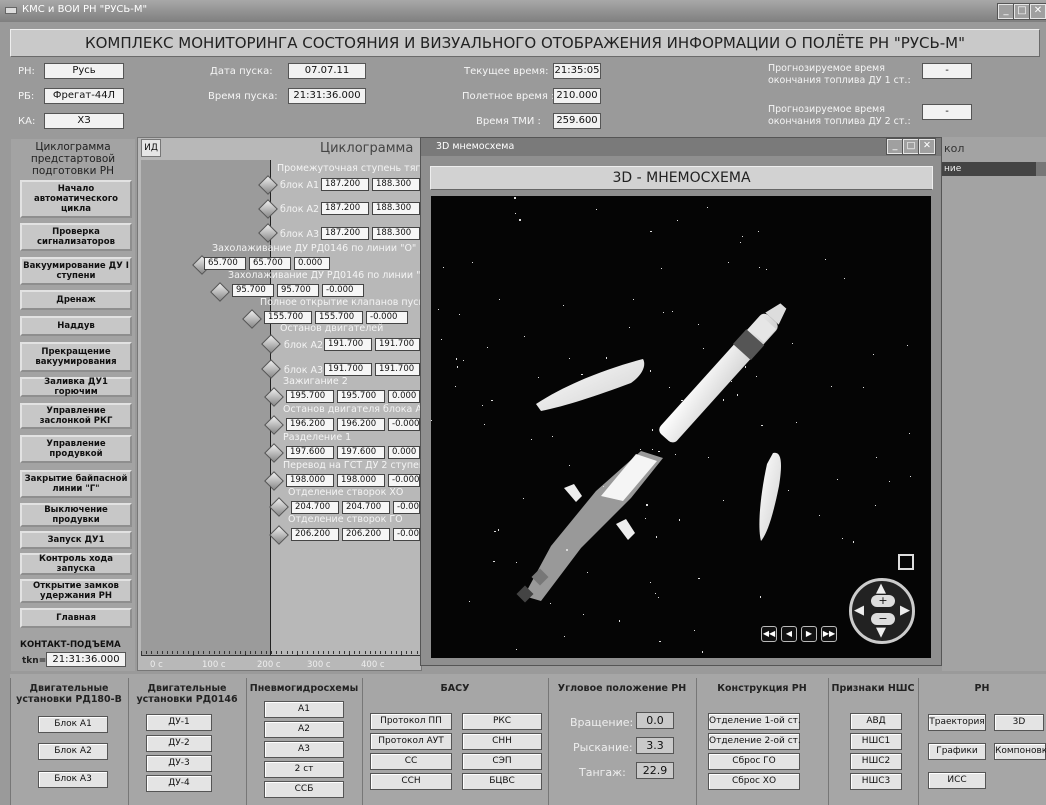 Image resolution: width=1046 pixels, height=805 pixels. Describe the element at coordinates (655, 720) in the screenshot. I see `roll-value: 0.0` at that location.